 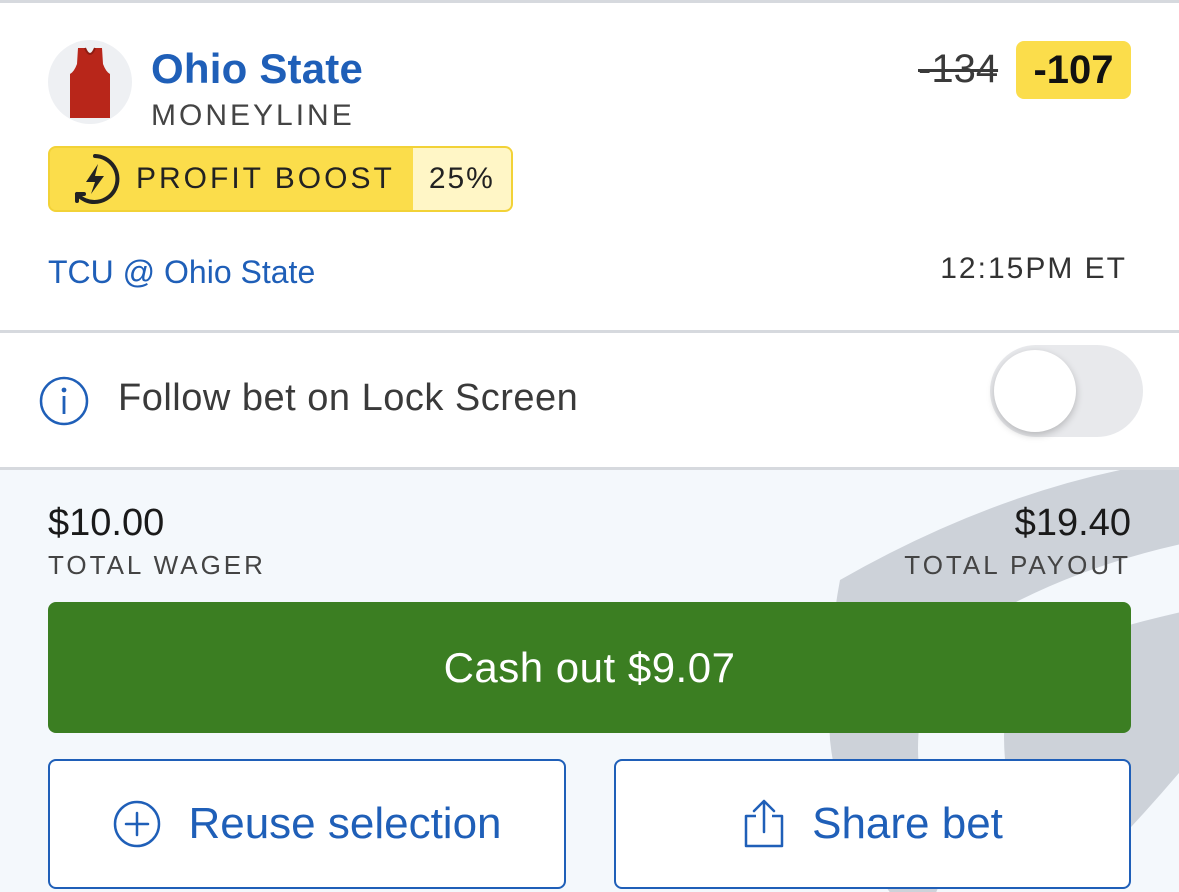 I want to click on total-payout-amount: $19.40, so click(x=1072, y=523).